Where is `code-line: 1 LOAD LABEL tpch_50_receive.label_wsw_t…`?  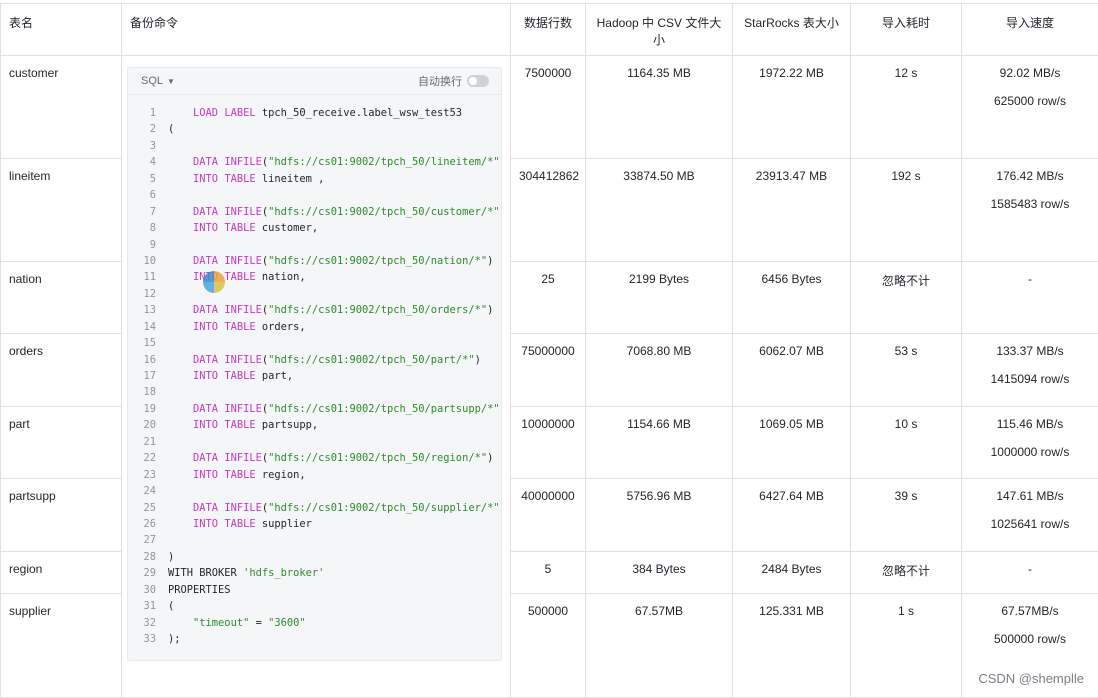 code-line: 1 LOAD LABEL tpch_50_receive.label_wsw_t… is located at coordinates (314, 113).